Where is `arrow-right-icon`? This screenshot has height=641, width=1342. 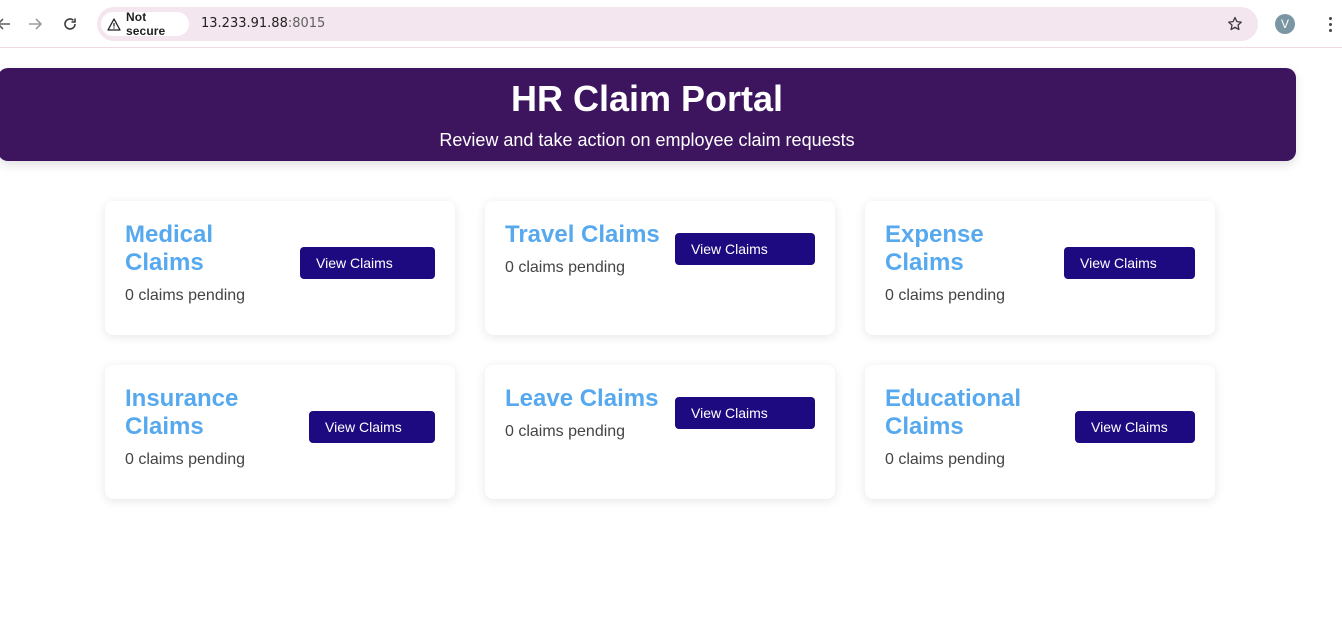
arrow-right-icon is located at coordinates (36, 24).